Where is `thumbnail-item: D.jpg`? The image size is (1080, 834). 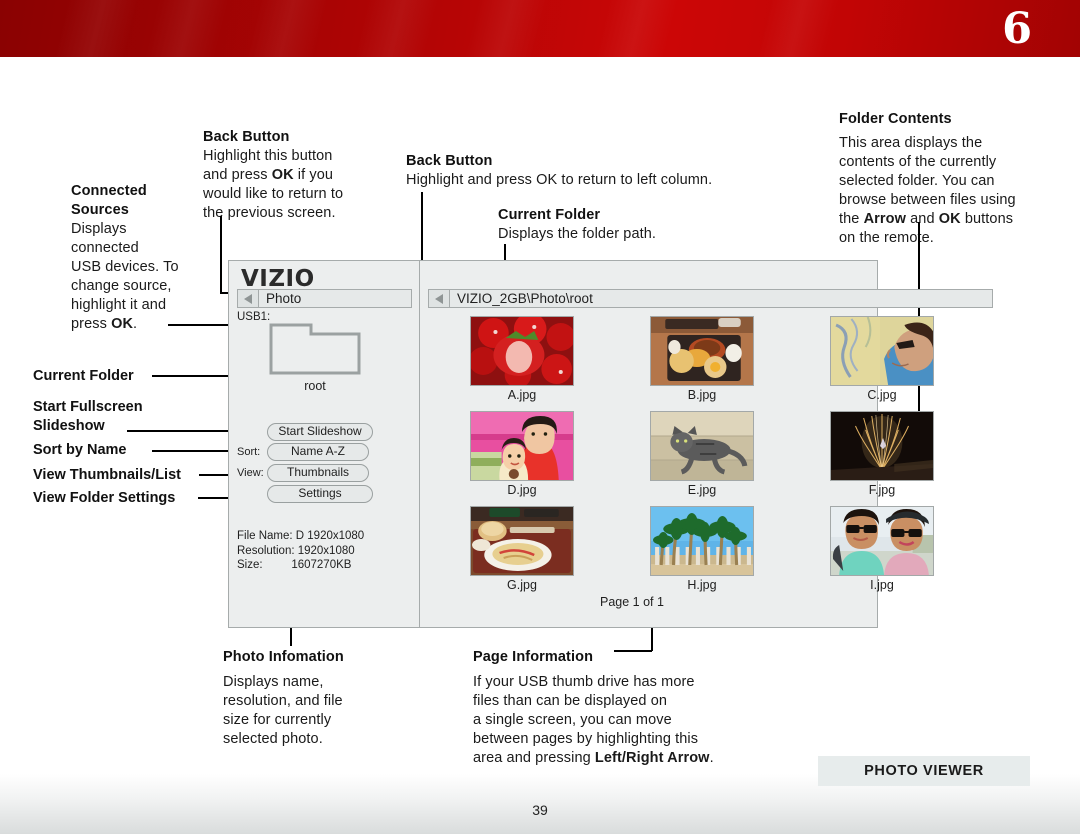 thumbnail-item: D.jpg is located at coordinates (522, 454).